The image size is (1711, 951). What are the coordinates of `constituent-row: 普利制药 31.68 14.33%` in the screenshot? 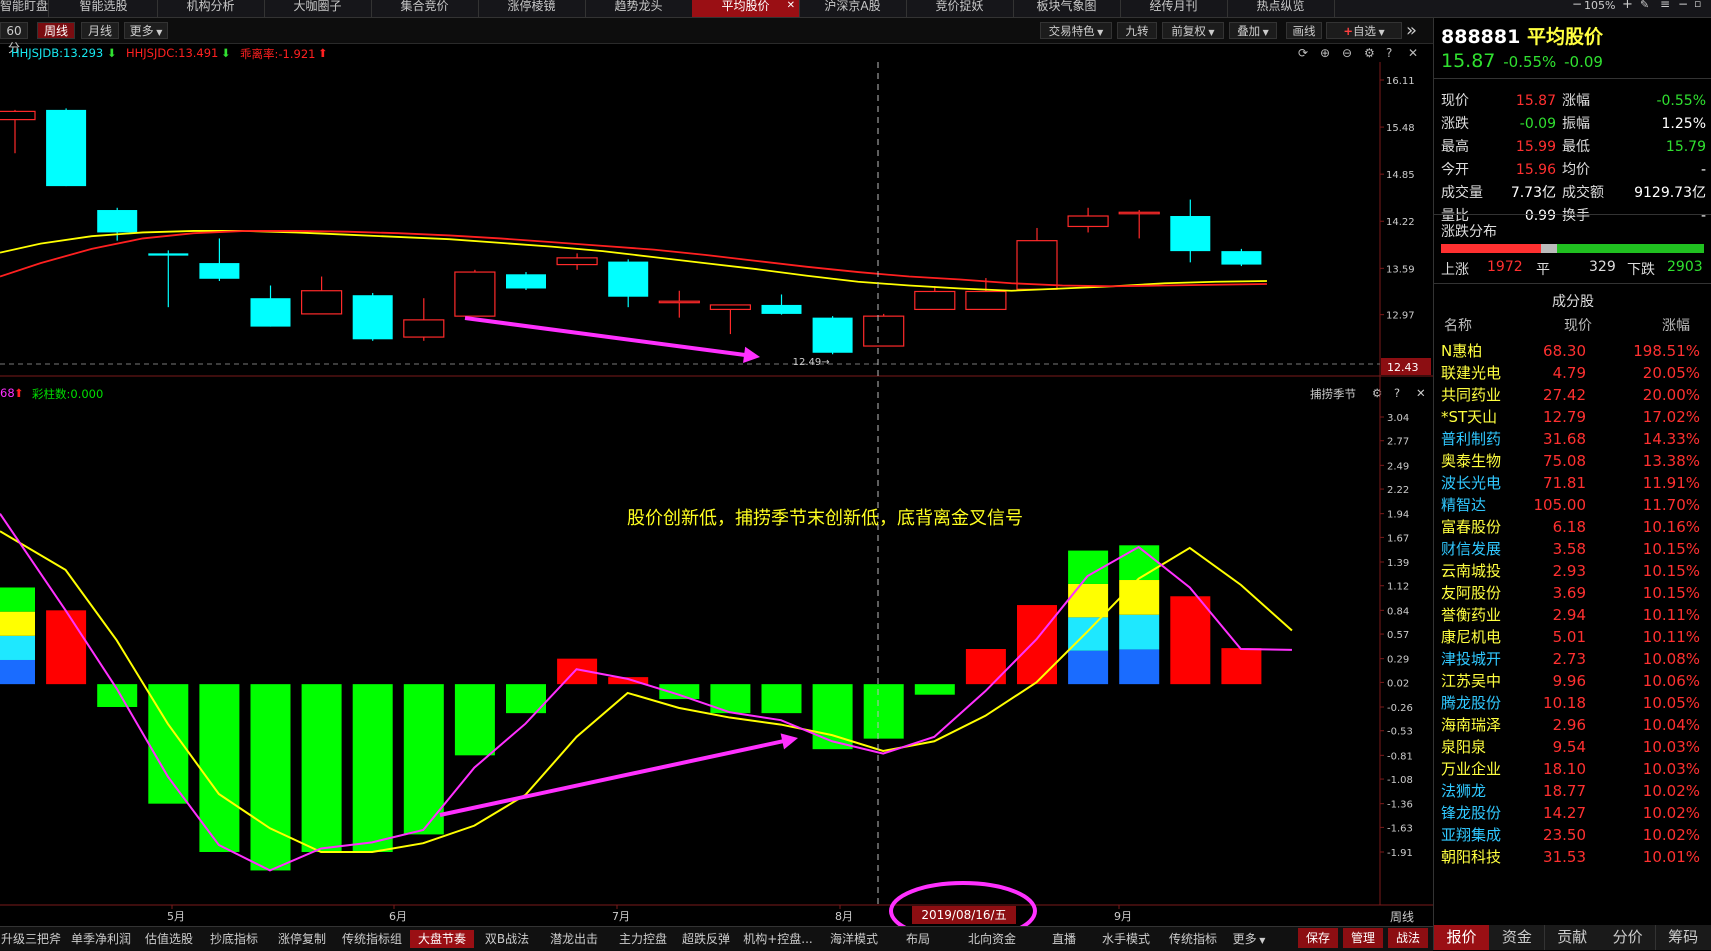 It's located at (1572, 439).